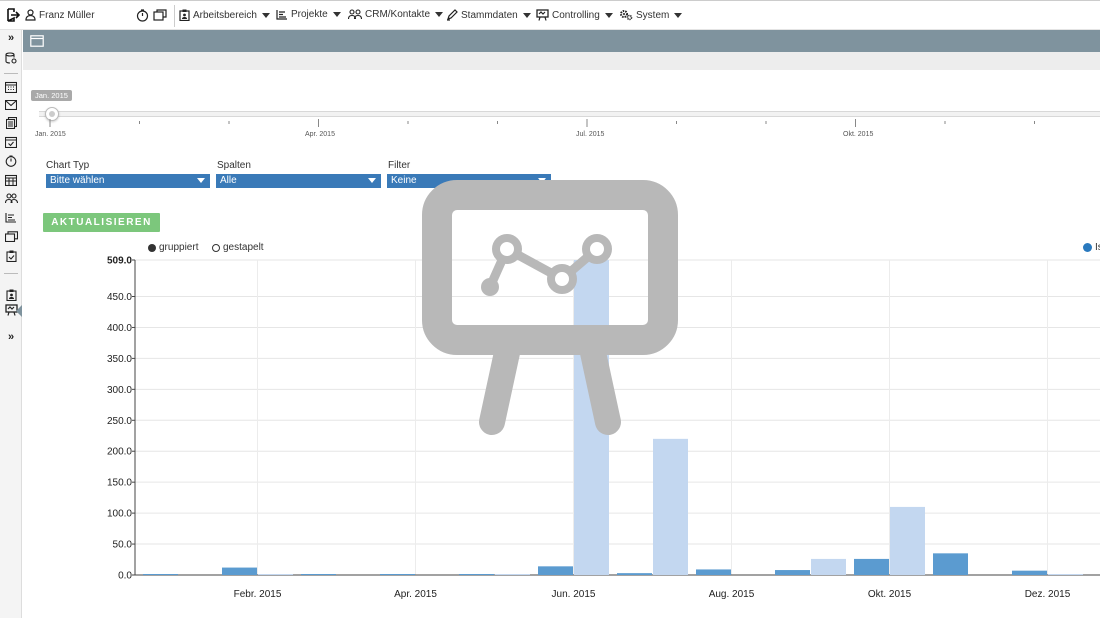  Describe the element at coordinates (119, 514) in the screenshot. I see `y-tick-label: 100.0` at that location.